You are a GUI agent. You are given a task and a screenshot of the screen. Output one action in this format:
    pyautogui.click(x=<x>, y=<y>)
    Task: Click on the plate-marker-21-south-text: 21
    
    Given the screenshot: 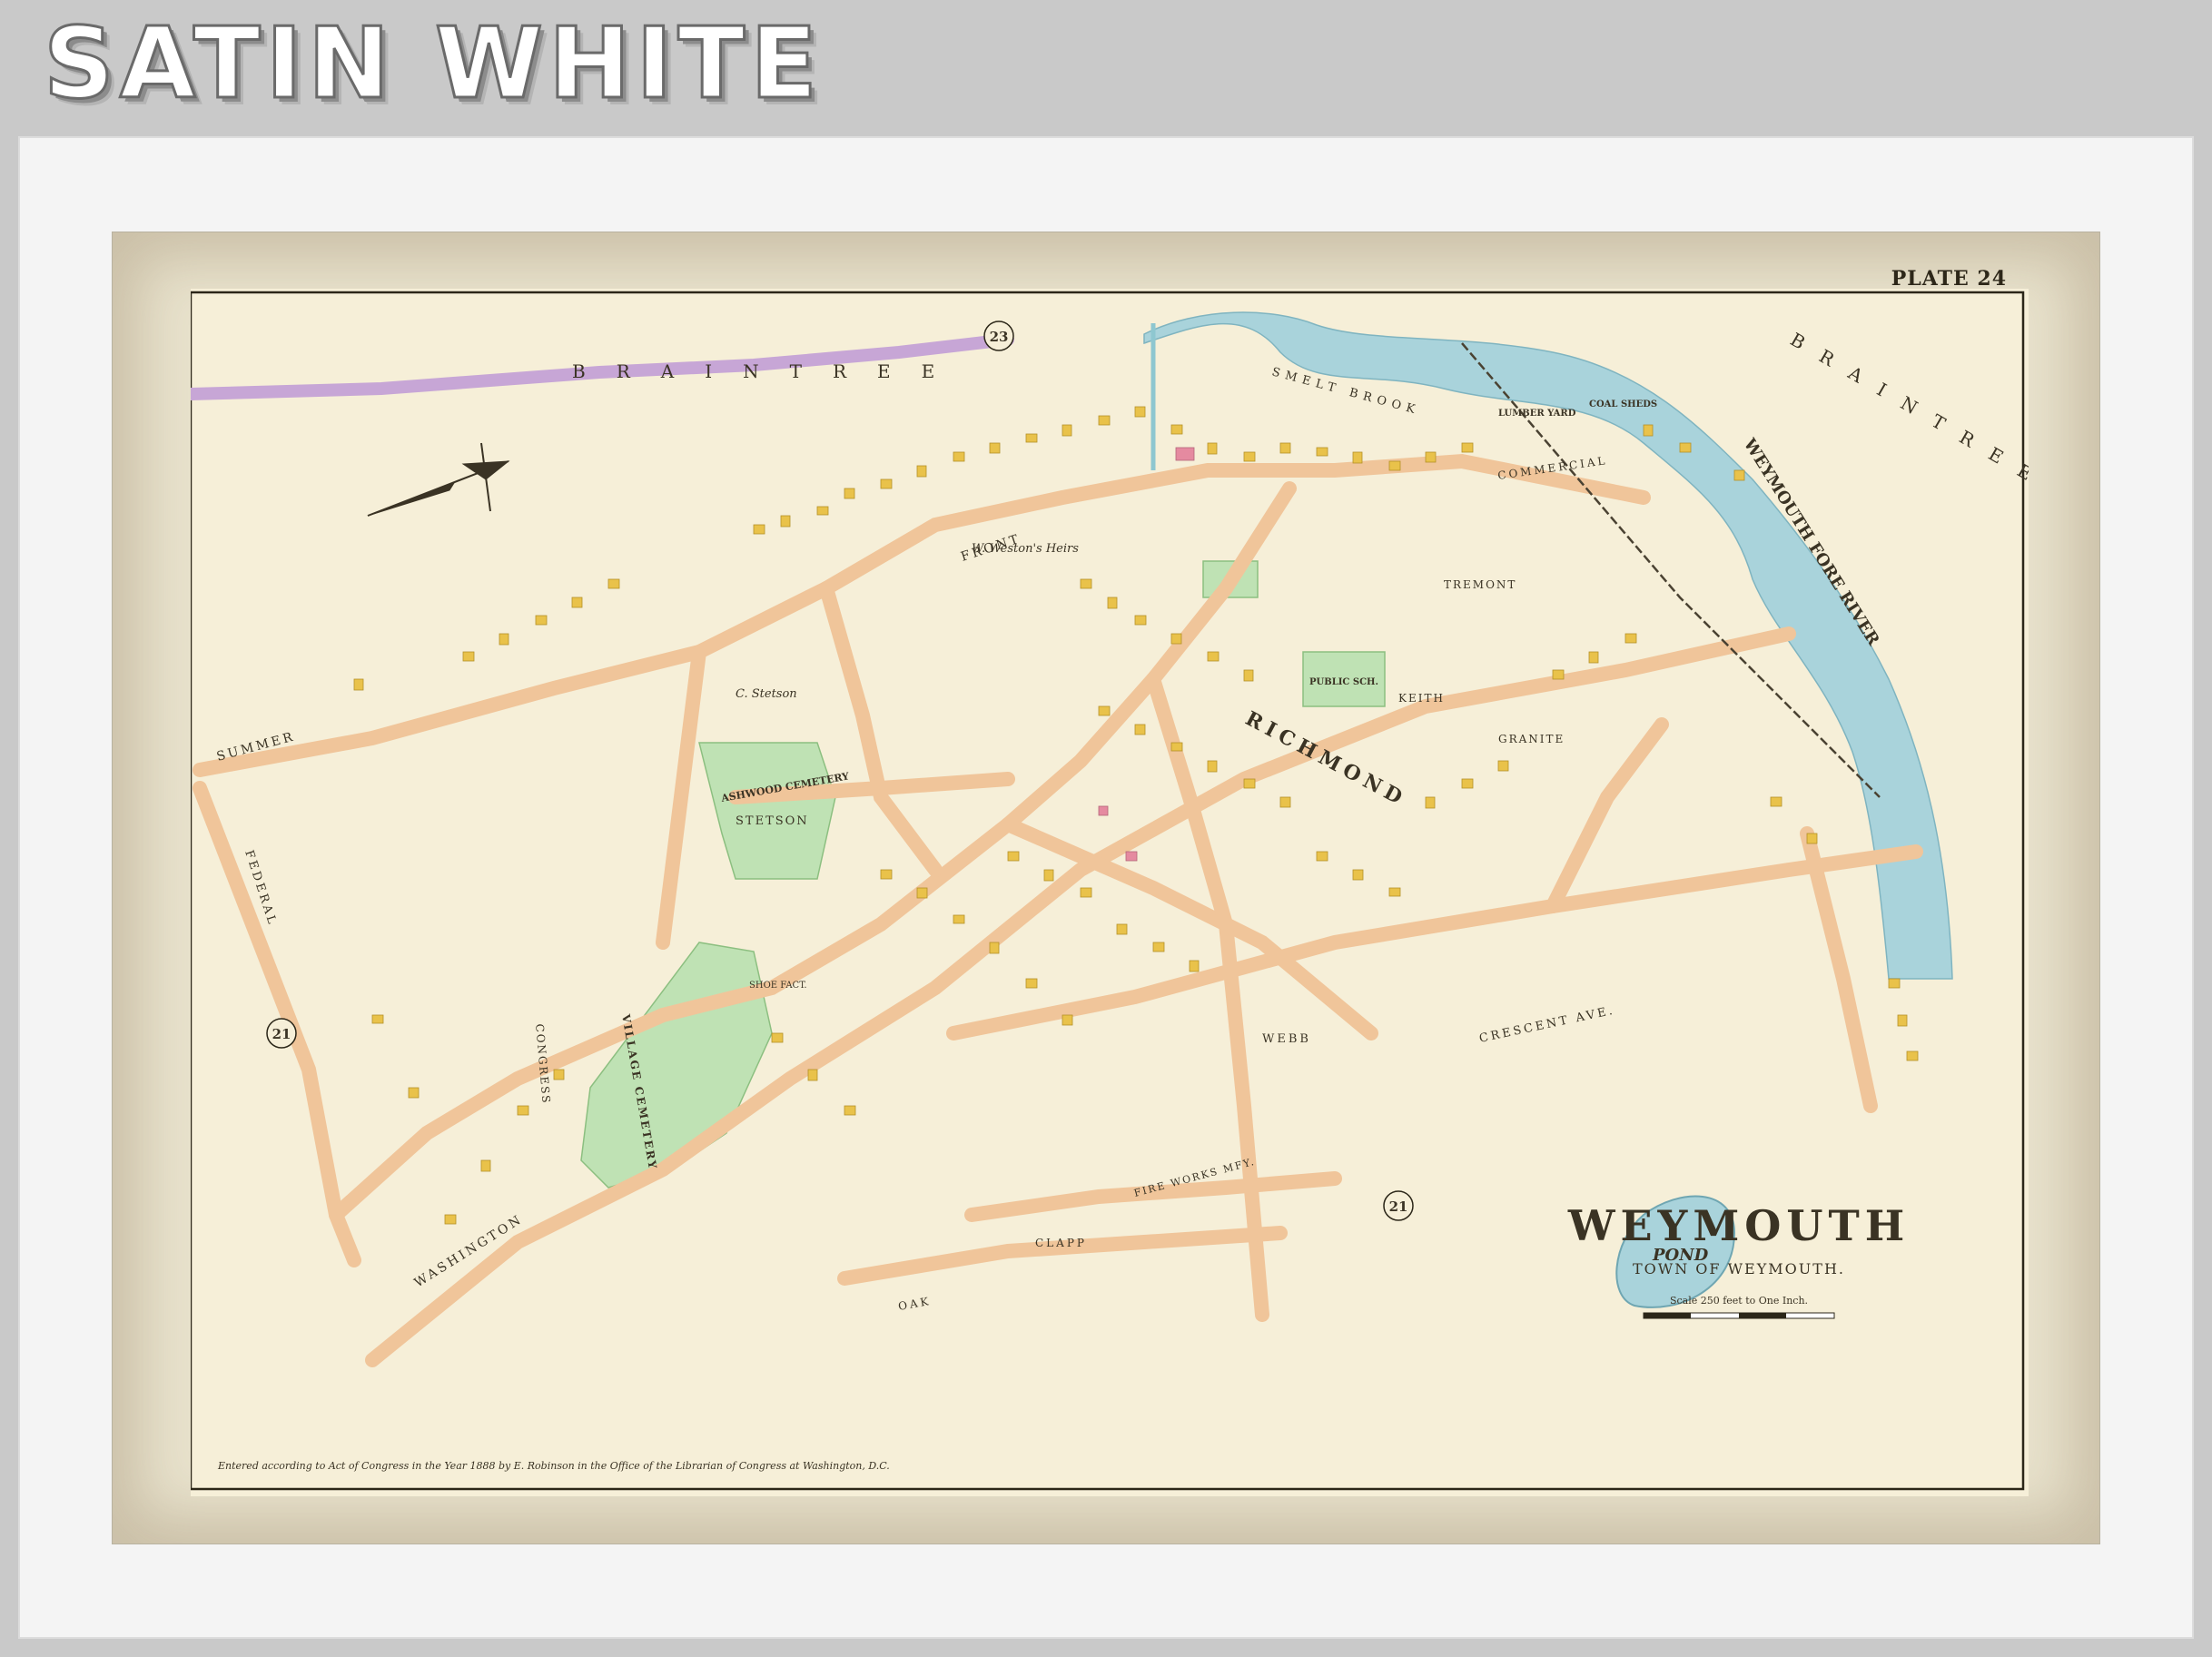 What is the action you would take?
    pyautogui.click(x=1399, y=1206)
    